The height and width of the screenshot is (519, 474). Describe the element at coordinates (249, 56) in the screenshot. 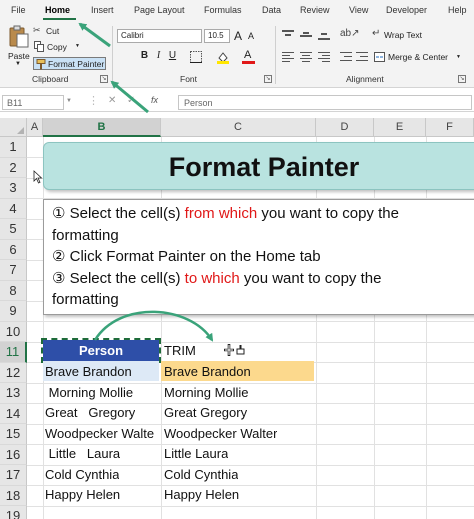

I see `font-color-button: A` at that location.